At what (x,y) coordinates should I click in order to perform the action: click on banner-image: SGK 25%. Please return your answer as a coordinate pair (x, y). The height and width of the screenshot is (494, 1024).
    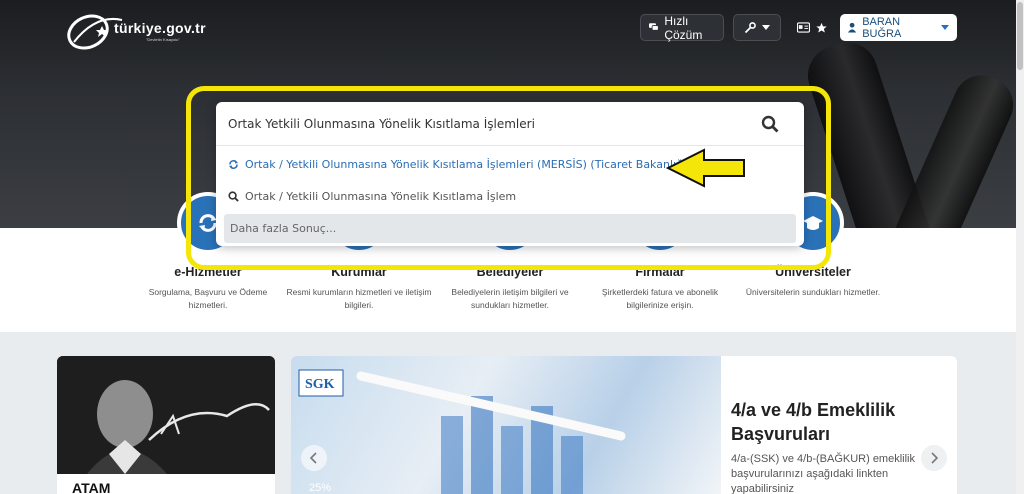
    Looking at the image, I should click on (506, 425).